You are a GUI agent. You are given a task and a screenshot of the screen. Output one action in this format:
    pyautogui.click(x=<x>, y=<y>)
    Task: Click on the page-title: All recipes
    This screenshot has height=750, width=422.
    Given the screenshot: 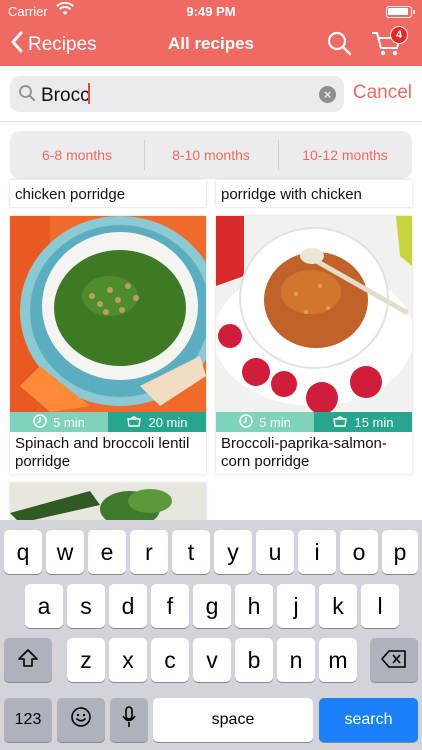 What is the action you would take?
    pyautogui.click(x=211, y=43)
    